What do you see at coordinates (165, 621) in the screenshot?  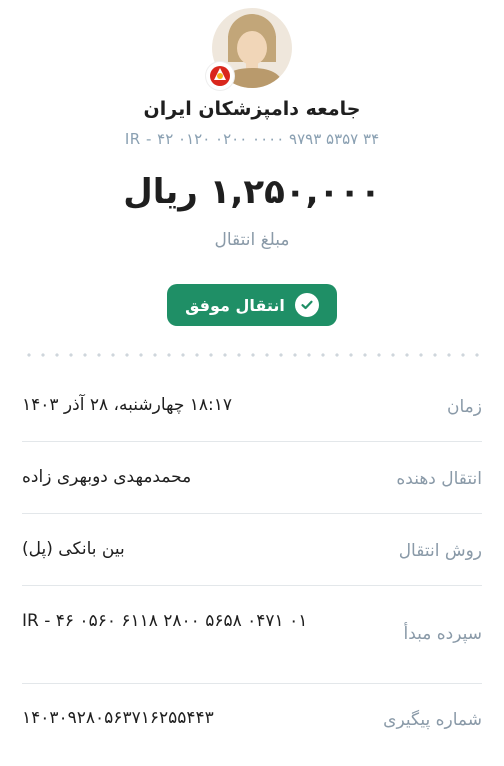 I see `detail-value: IR - ۴۶ ۰۵۶۰ ۶۱۱۸ ۲۸۰۰ ۵۶۵۸ ۰۴۷۱ ۰۱` at bounding box center [165, 621].